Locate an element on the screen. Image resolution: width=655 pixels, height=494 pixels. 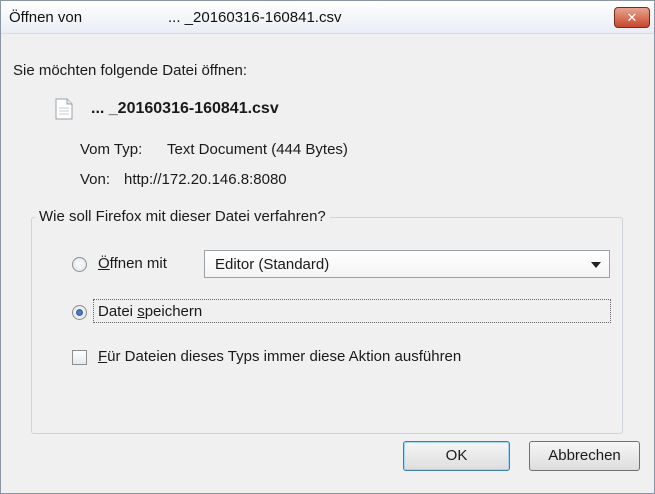
open-with-label: Öffnen mit is located at coordinates (132, 263).